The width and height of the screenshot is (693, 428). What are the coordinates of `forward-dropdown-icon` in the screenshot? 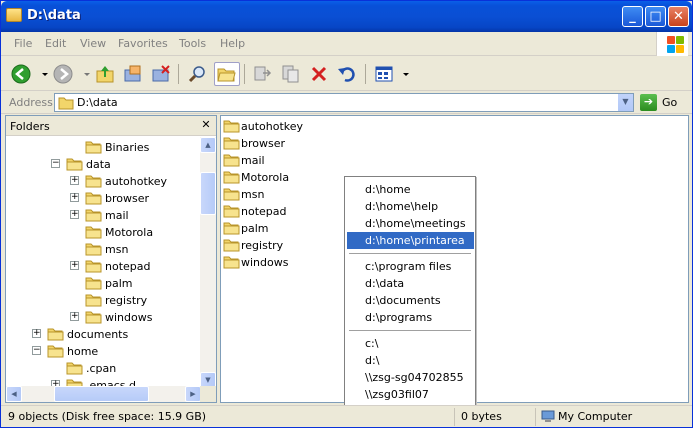 It's located at (83, 74).